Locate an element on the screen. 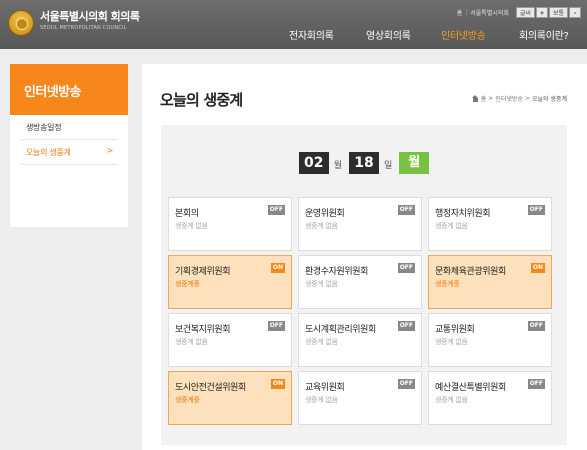 The width and height of the screenshot is (587, 450). sidebar-menu: 생방송일정 오늘의 생중계 > is located at coordinates (69, 140).